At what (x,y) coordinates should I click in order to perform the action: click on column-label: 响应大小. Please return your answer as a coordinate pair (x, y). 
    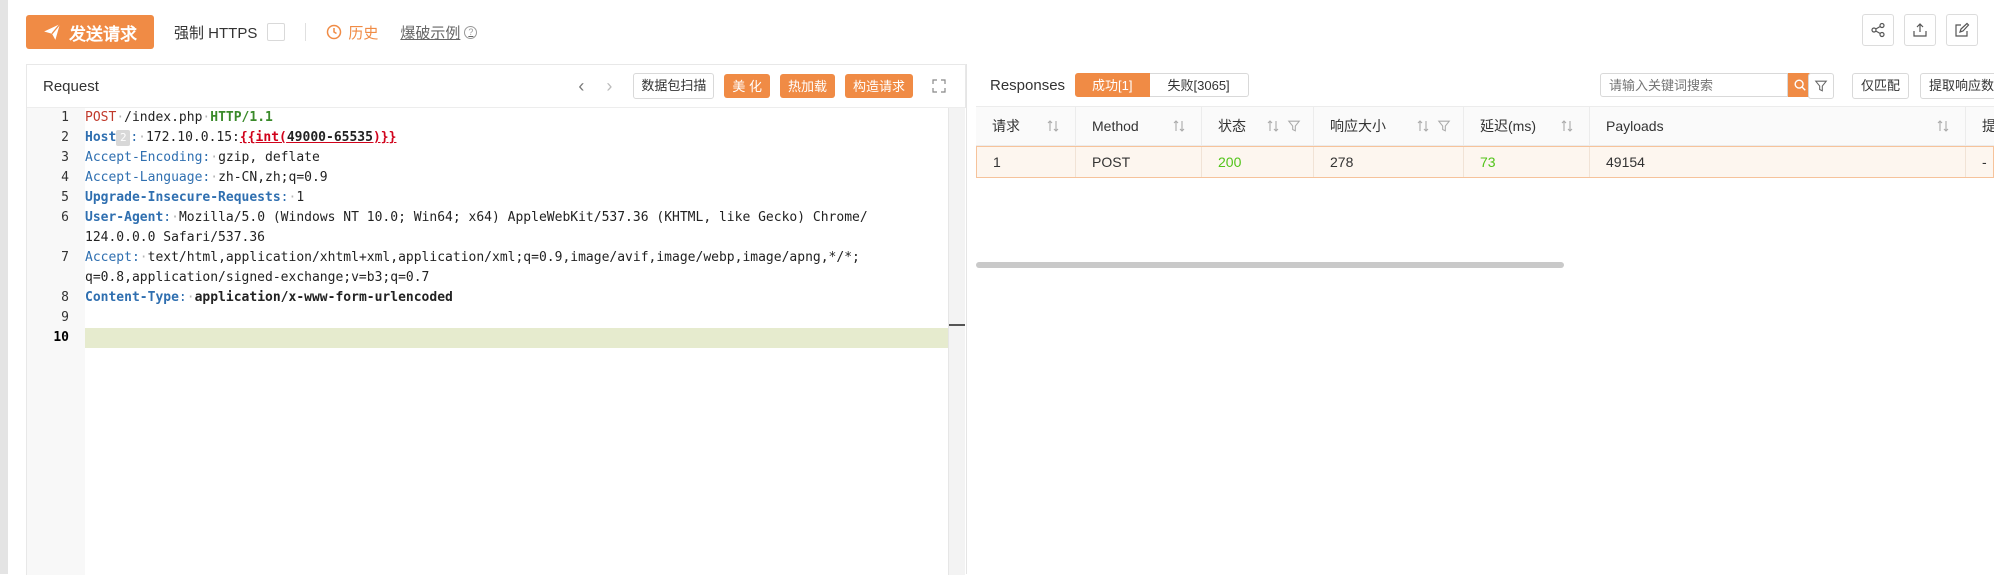
    Looking at the image, I should click on (1358, 126).